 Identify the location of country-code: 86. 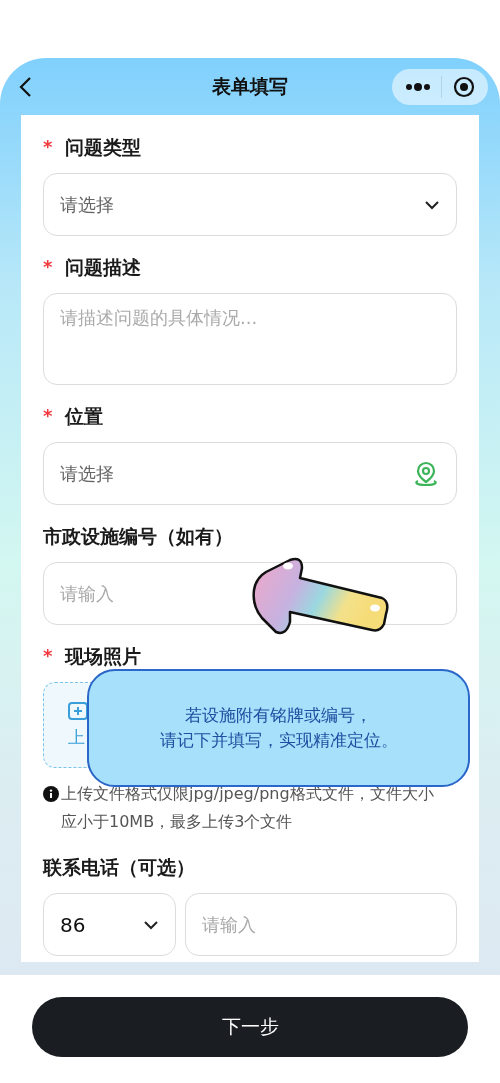
(73, 924).